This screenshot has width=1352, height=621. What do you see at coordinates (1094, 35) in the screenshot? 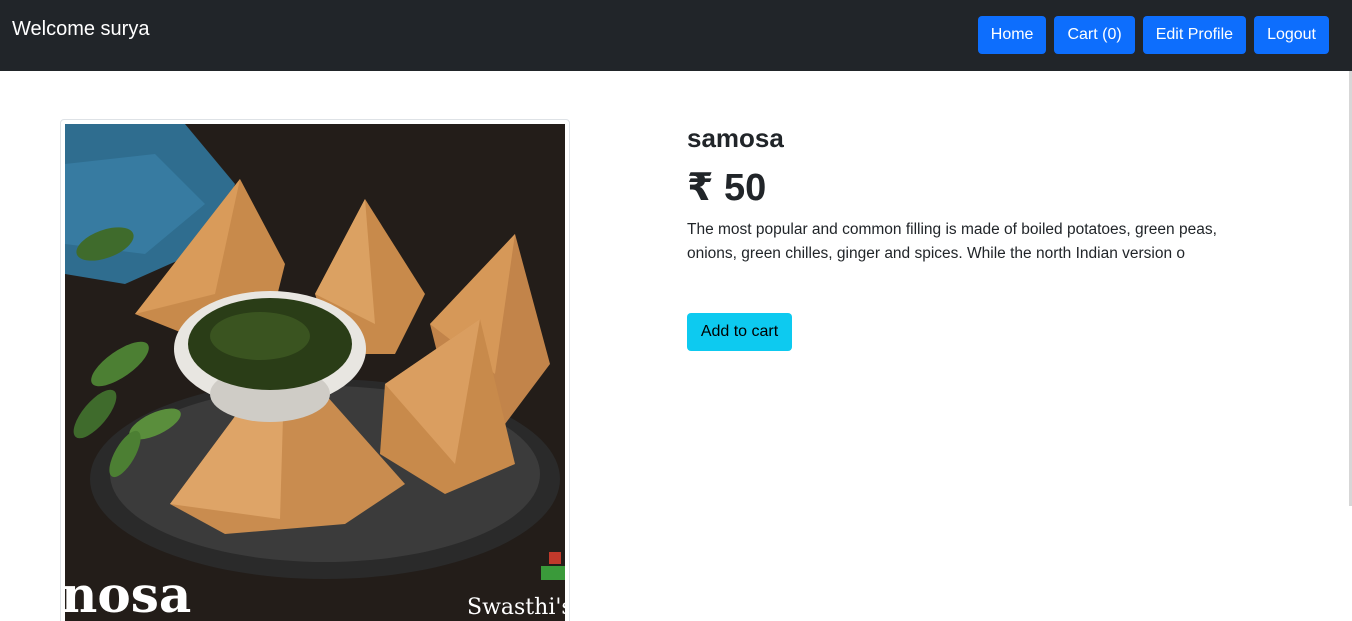
I see `cart-button: Cart (0)` at bounding box center [1094, 35].